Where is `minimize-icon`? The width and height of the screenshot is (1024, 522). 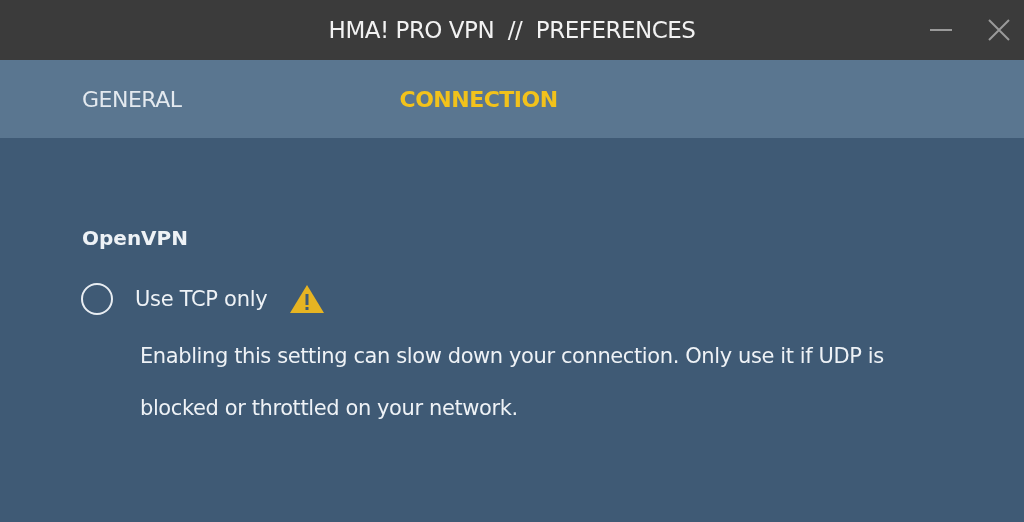
minimize-icon is located at coordinates (941, 30).